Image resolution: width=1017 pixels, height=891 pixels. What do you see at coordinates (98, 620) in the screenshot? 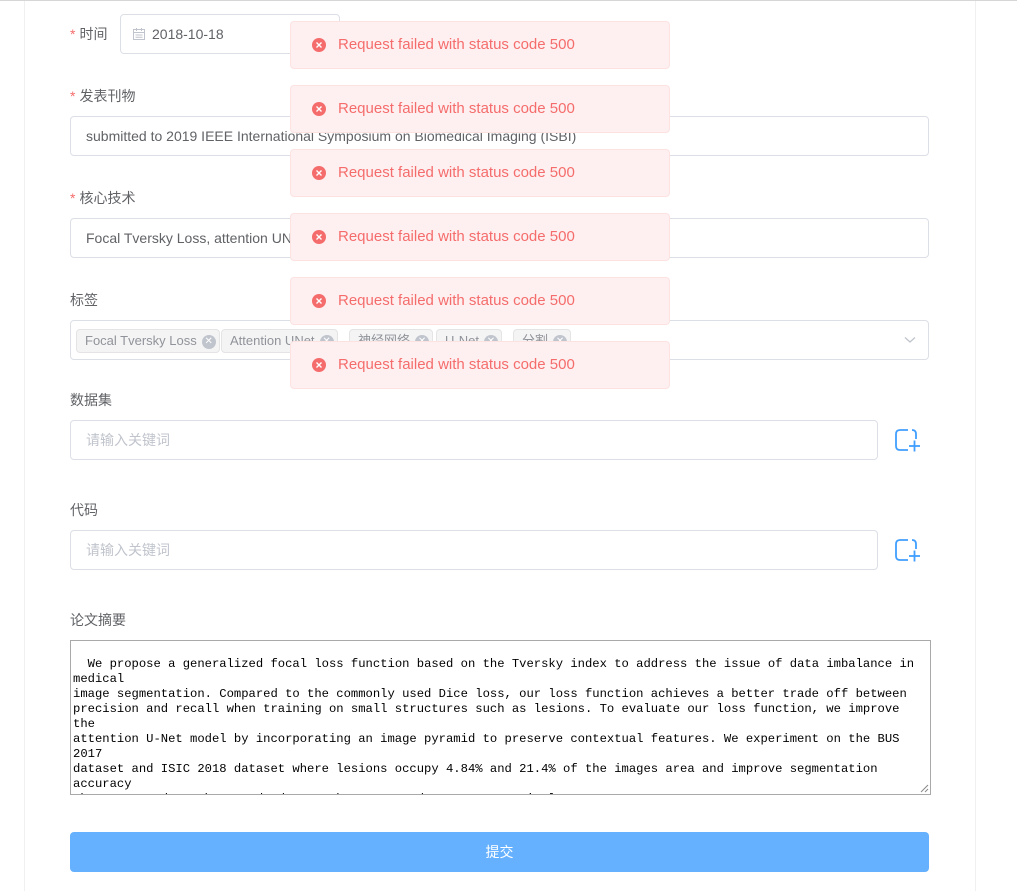
I see `abstract-label: 论文摘要` at bounding box center [98, 620].